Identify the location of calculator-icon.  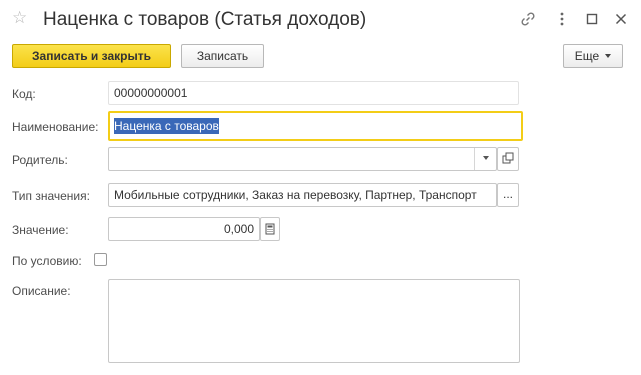
(270, 229).